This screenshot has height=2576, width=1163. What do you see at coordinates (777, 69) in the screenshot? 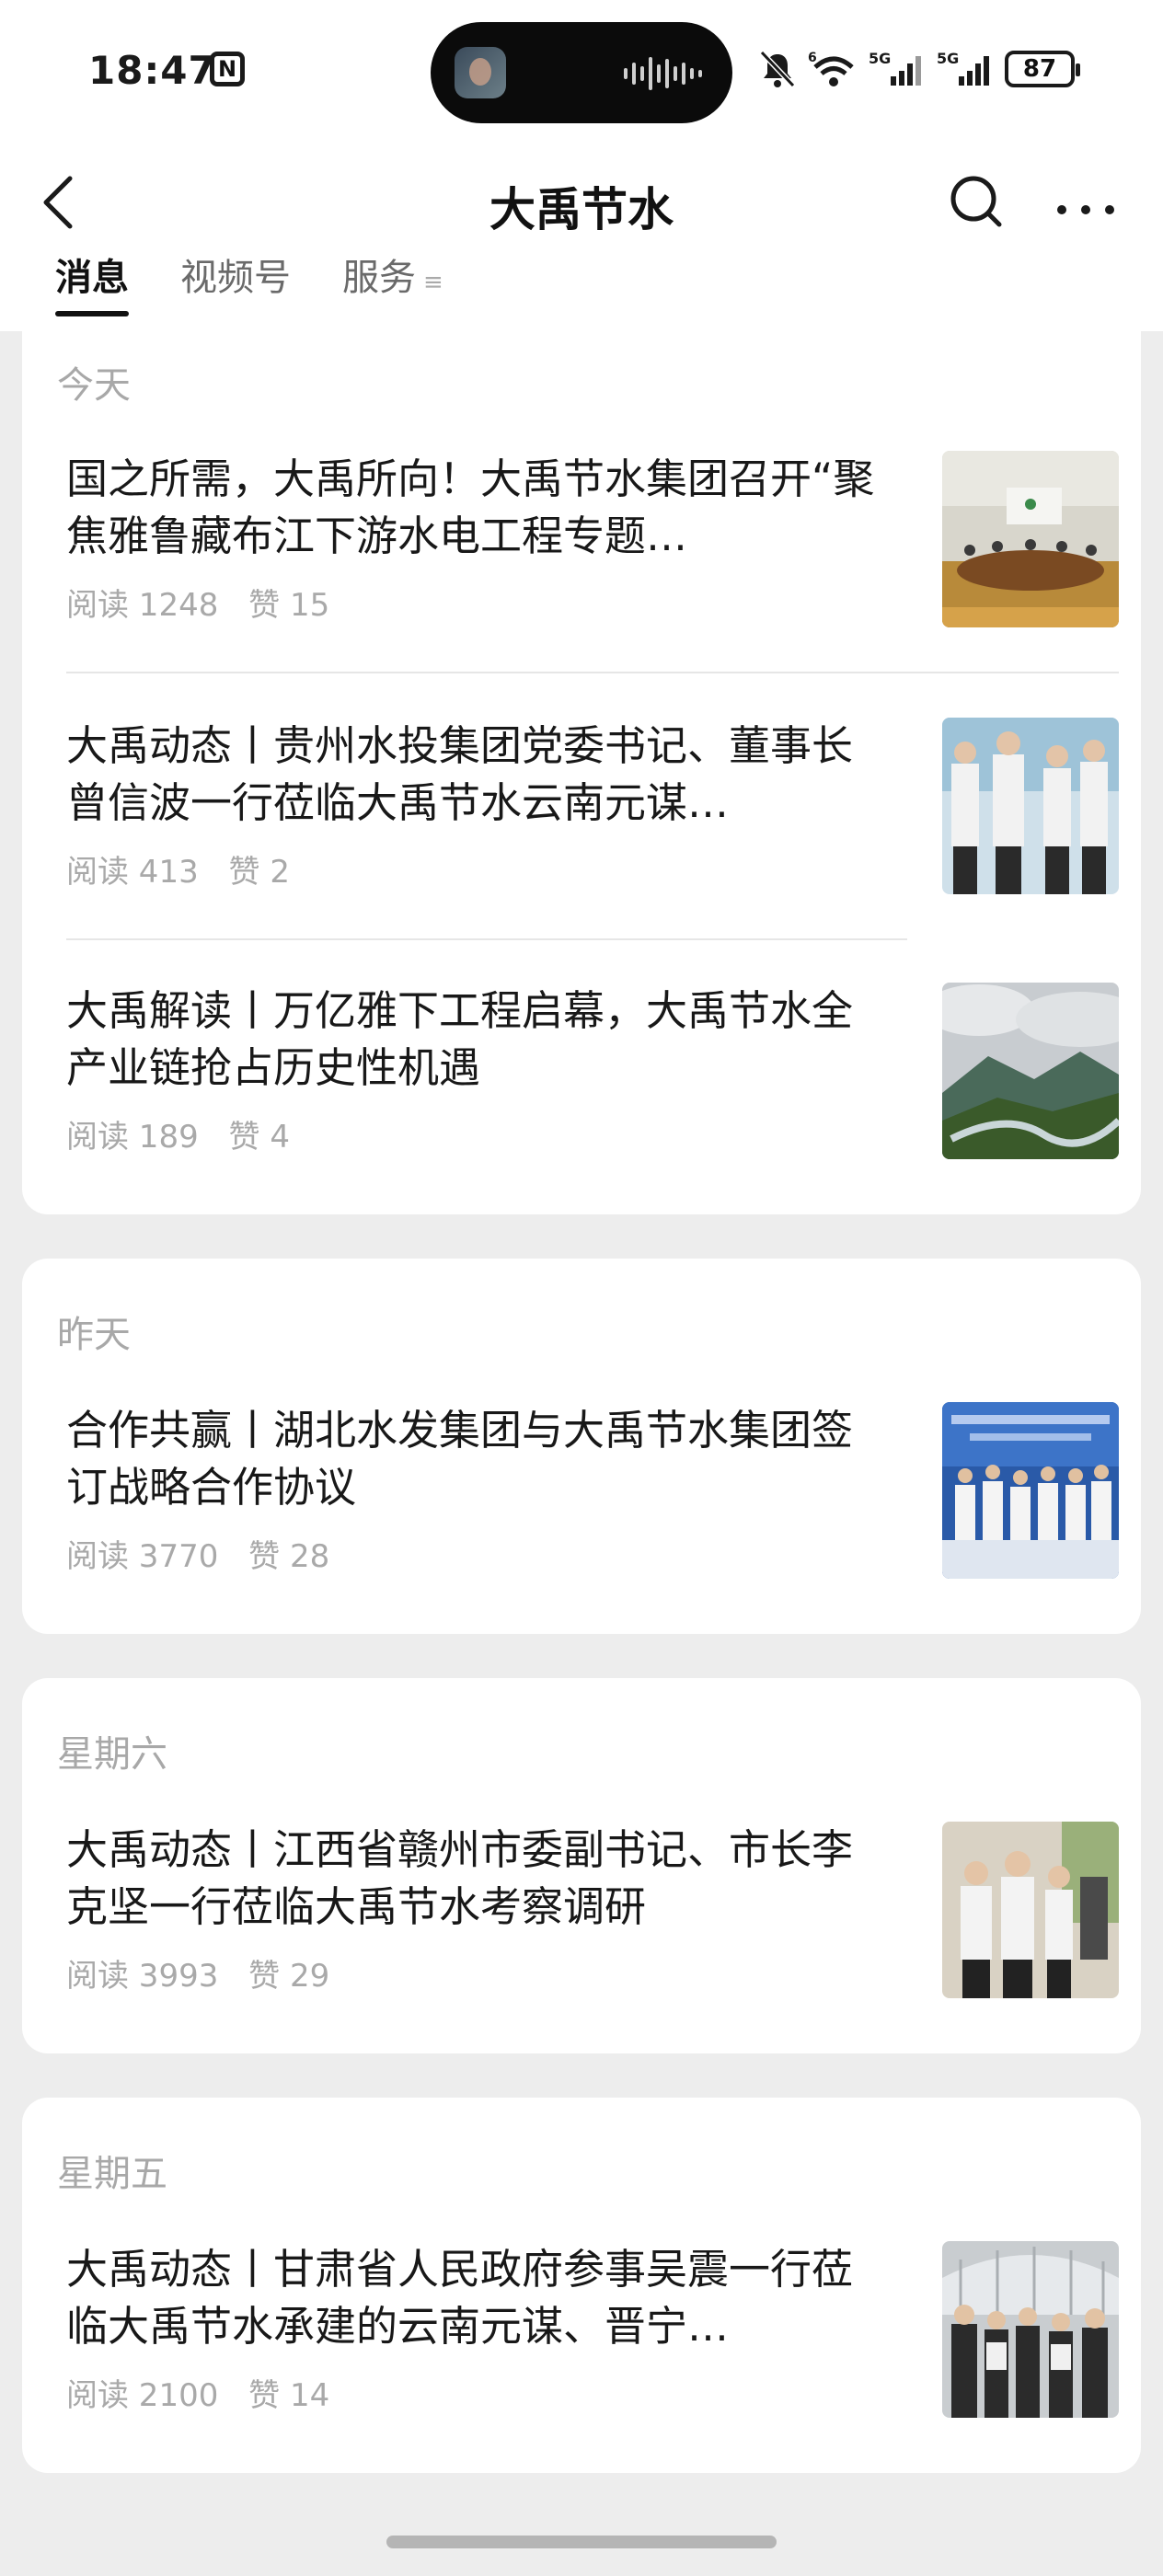
I see `mute-bell-icon` at bounding box center [777, 69].